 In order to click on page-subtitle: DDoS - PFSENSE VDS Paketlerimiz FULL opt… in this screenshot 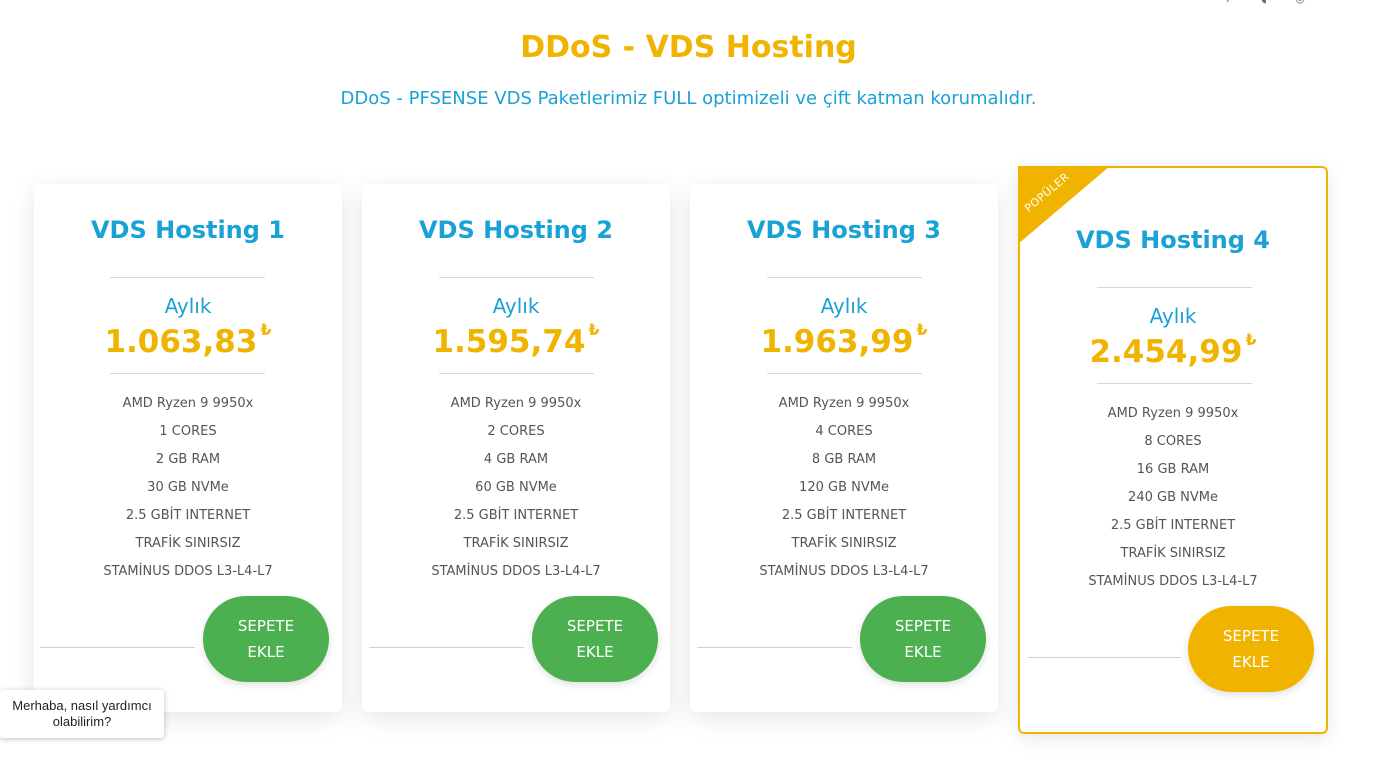, I will do `click(688, 98)`.